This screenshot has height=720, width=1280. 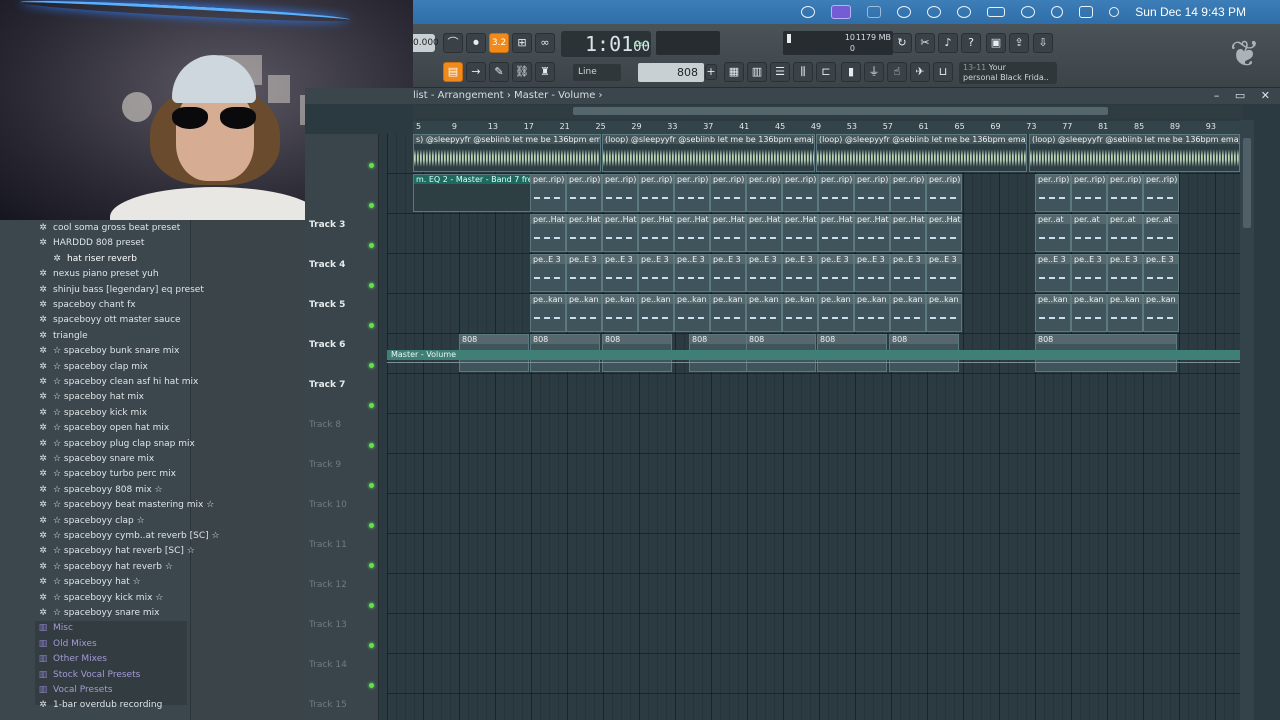 What do you see at coordinates (342, 514) in the screenshot?
I see `track-header: Track 10` at bounding box center [342, 514].